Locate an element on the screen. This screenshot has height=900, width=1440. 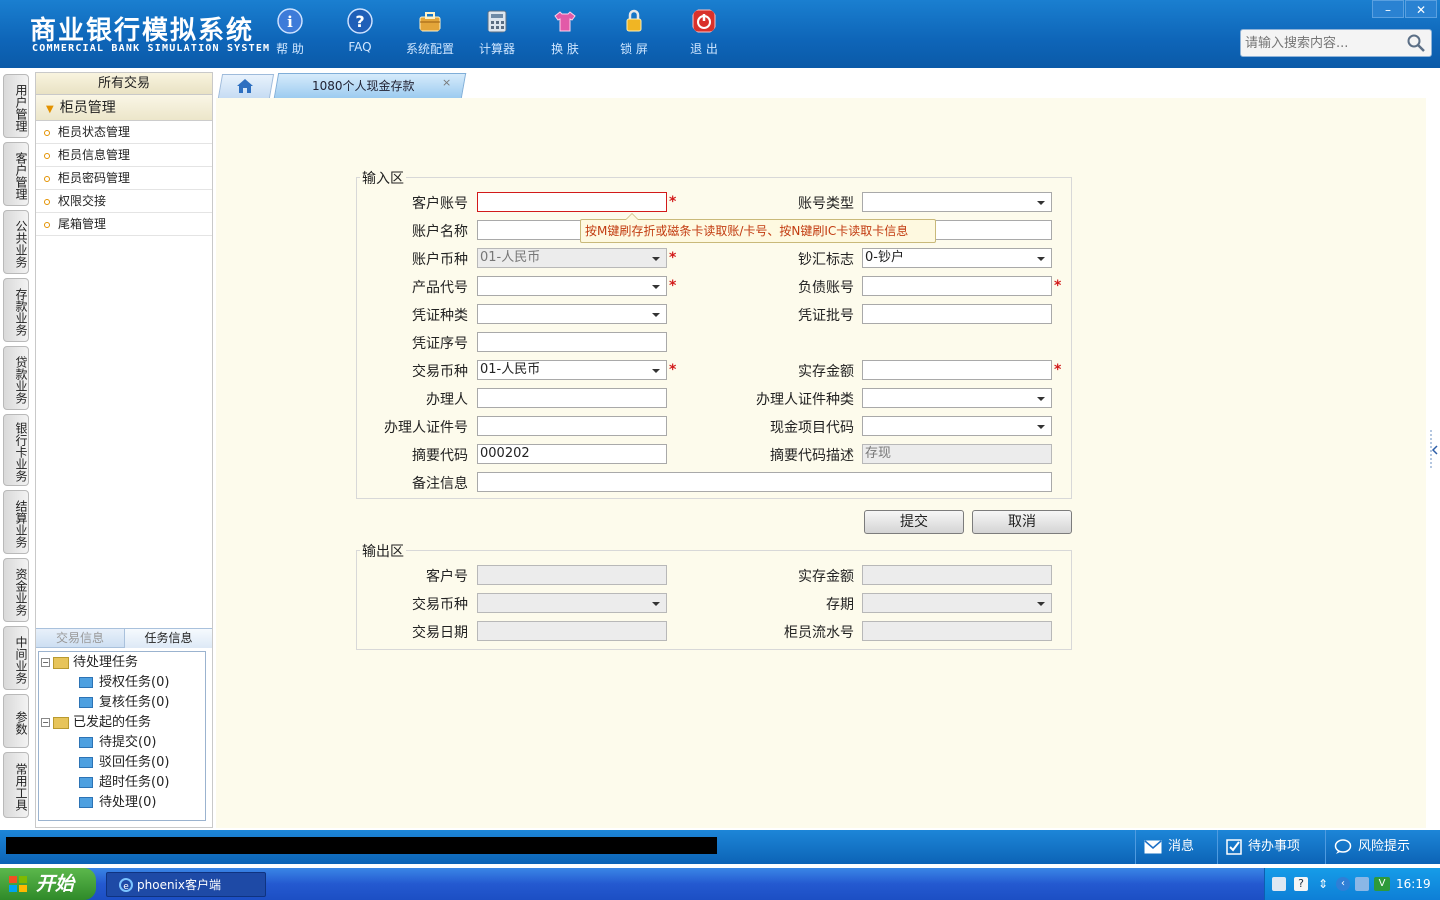
summary-desc-label: 摘要代码描述 is located at coordinates (812, 456).